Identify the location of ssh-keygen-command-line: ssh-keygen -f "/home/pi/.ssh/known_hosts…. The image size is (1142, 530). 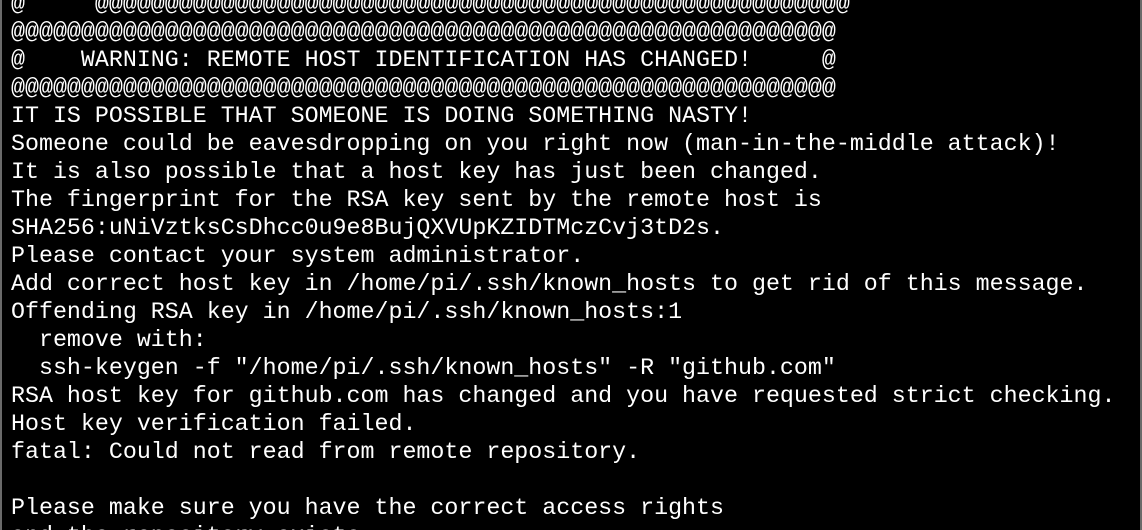
(423, 368).